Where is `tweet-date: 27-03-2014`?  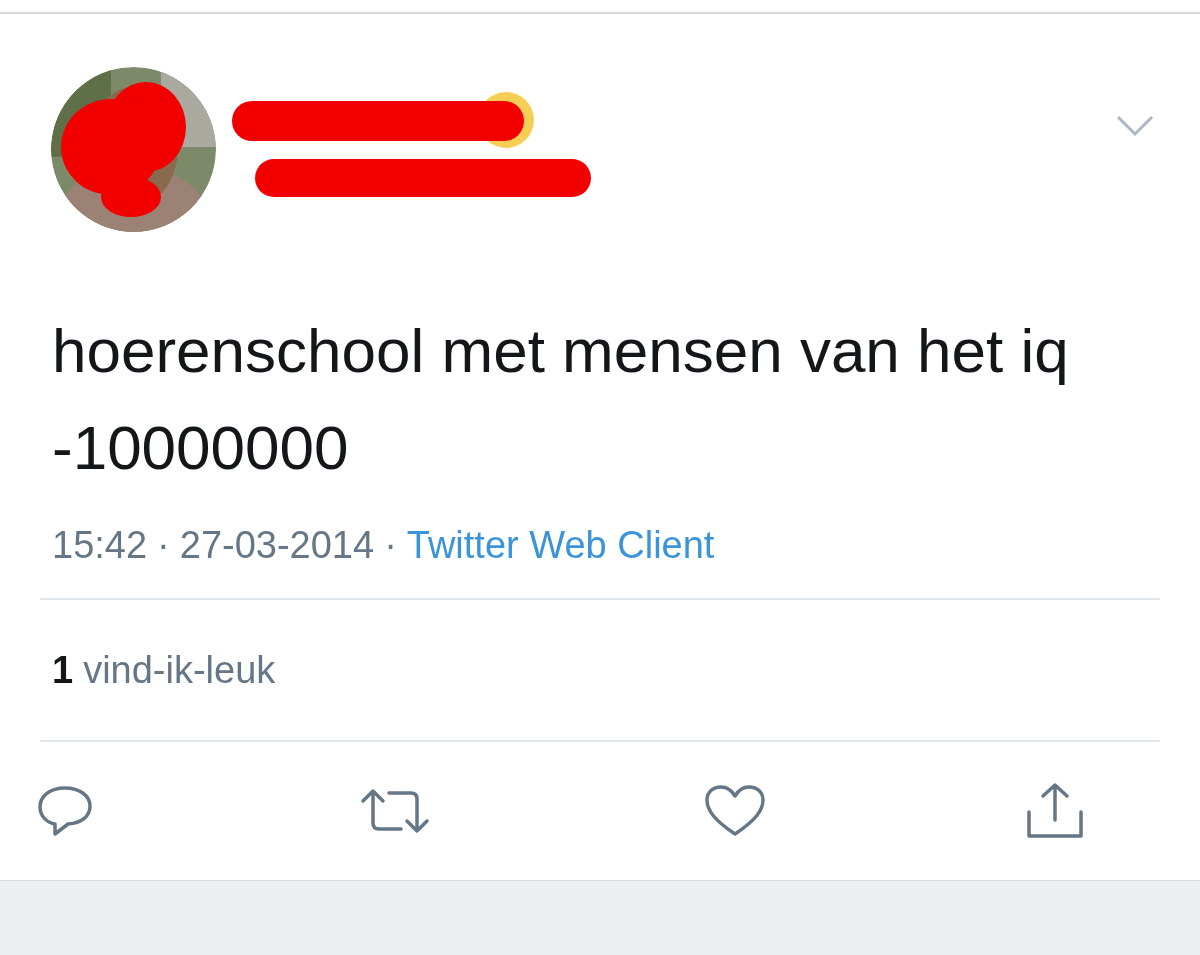
tweet-date: 27-03-2014 is located at coordinates (277, 545).